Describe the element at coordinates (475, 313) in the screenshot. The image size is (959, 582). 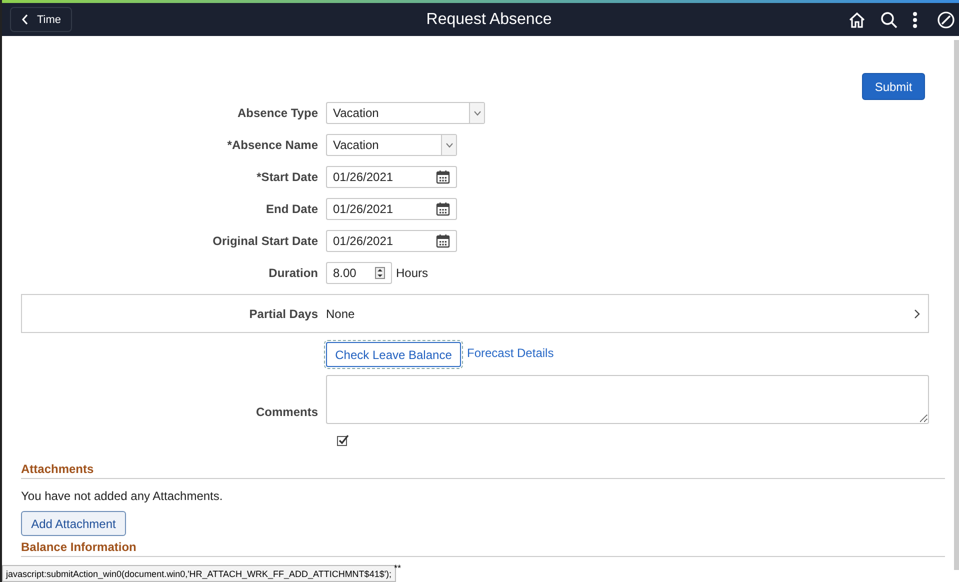
I see `partial-days-row: Partial Days None` at that location.